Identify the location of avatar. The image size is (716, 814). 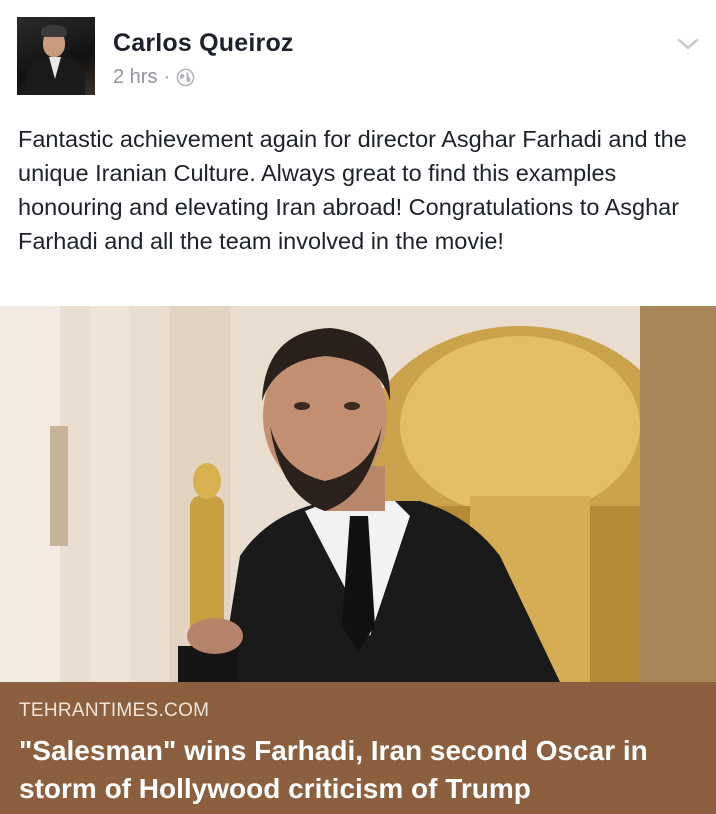
(56, 56).